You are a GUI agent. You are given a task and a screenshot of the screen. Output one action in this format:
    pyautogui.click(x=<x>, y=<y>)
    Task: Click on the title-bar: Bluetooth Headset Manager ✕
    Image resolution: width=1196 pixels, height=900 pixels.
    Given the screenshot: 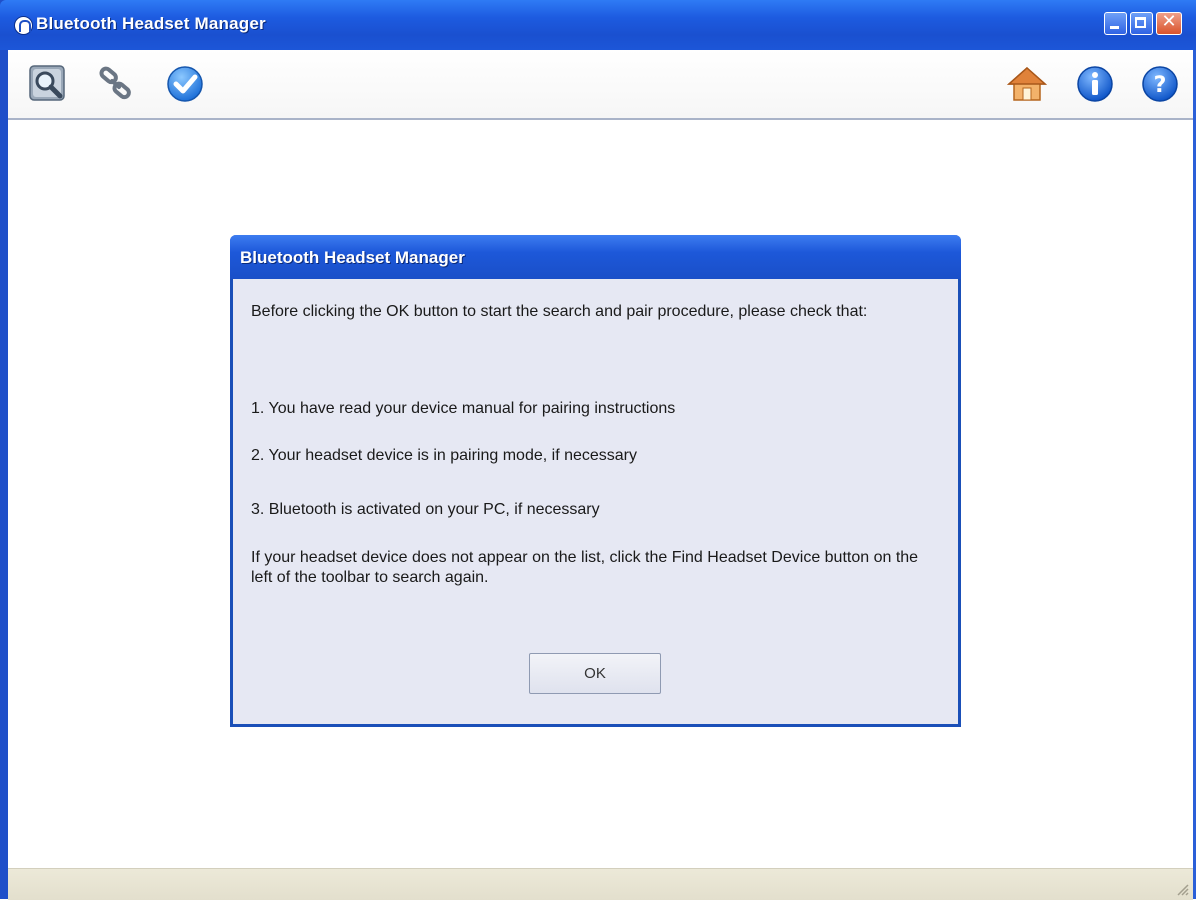 What is the action you would take?
    pyautogui.click(x=598, y=25)
    